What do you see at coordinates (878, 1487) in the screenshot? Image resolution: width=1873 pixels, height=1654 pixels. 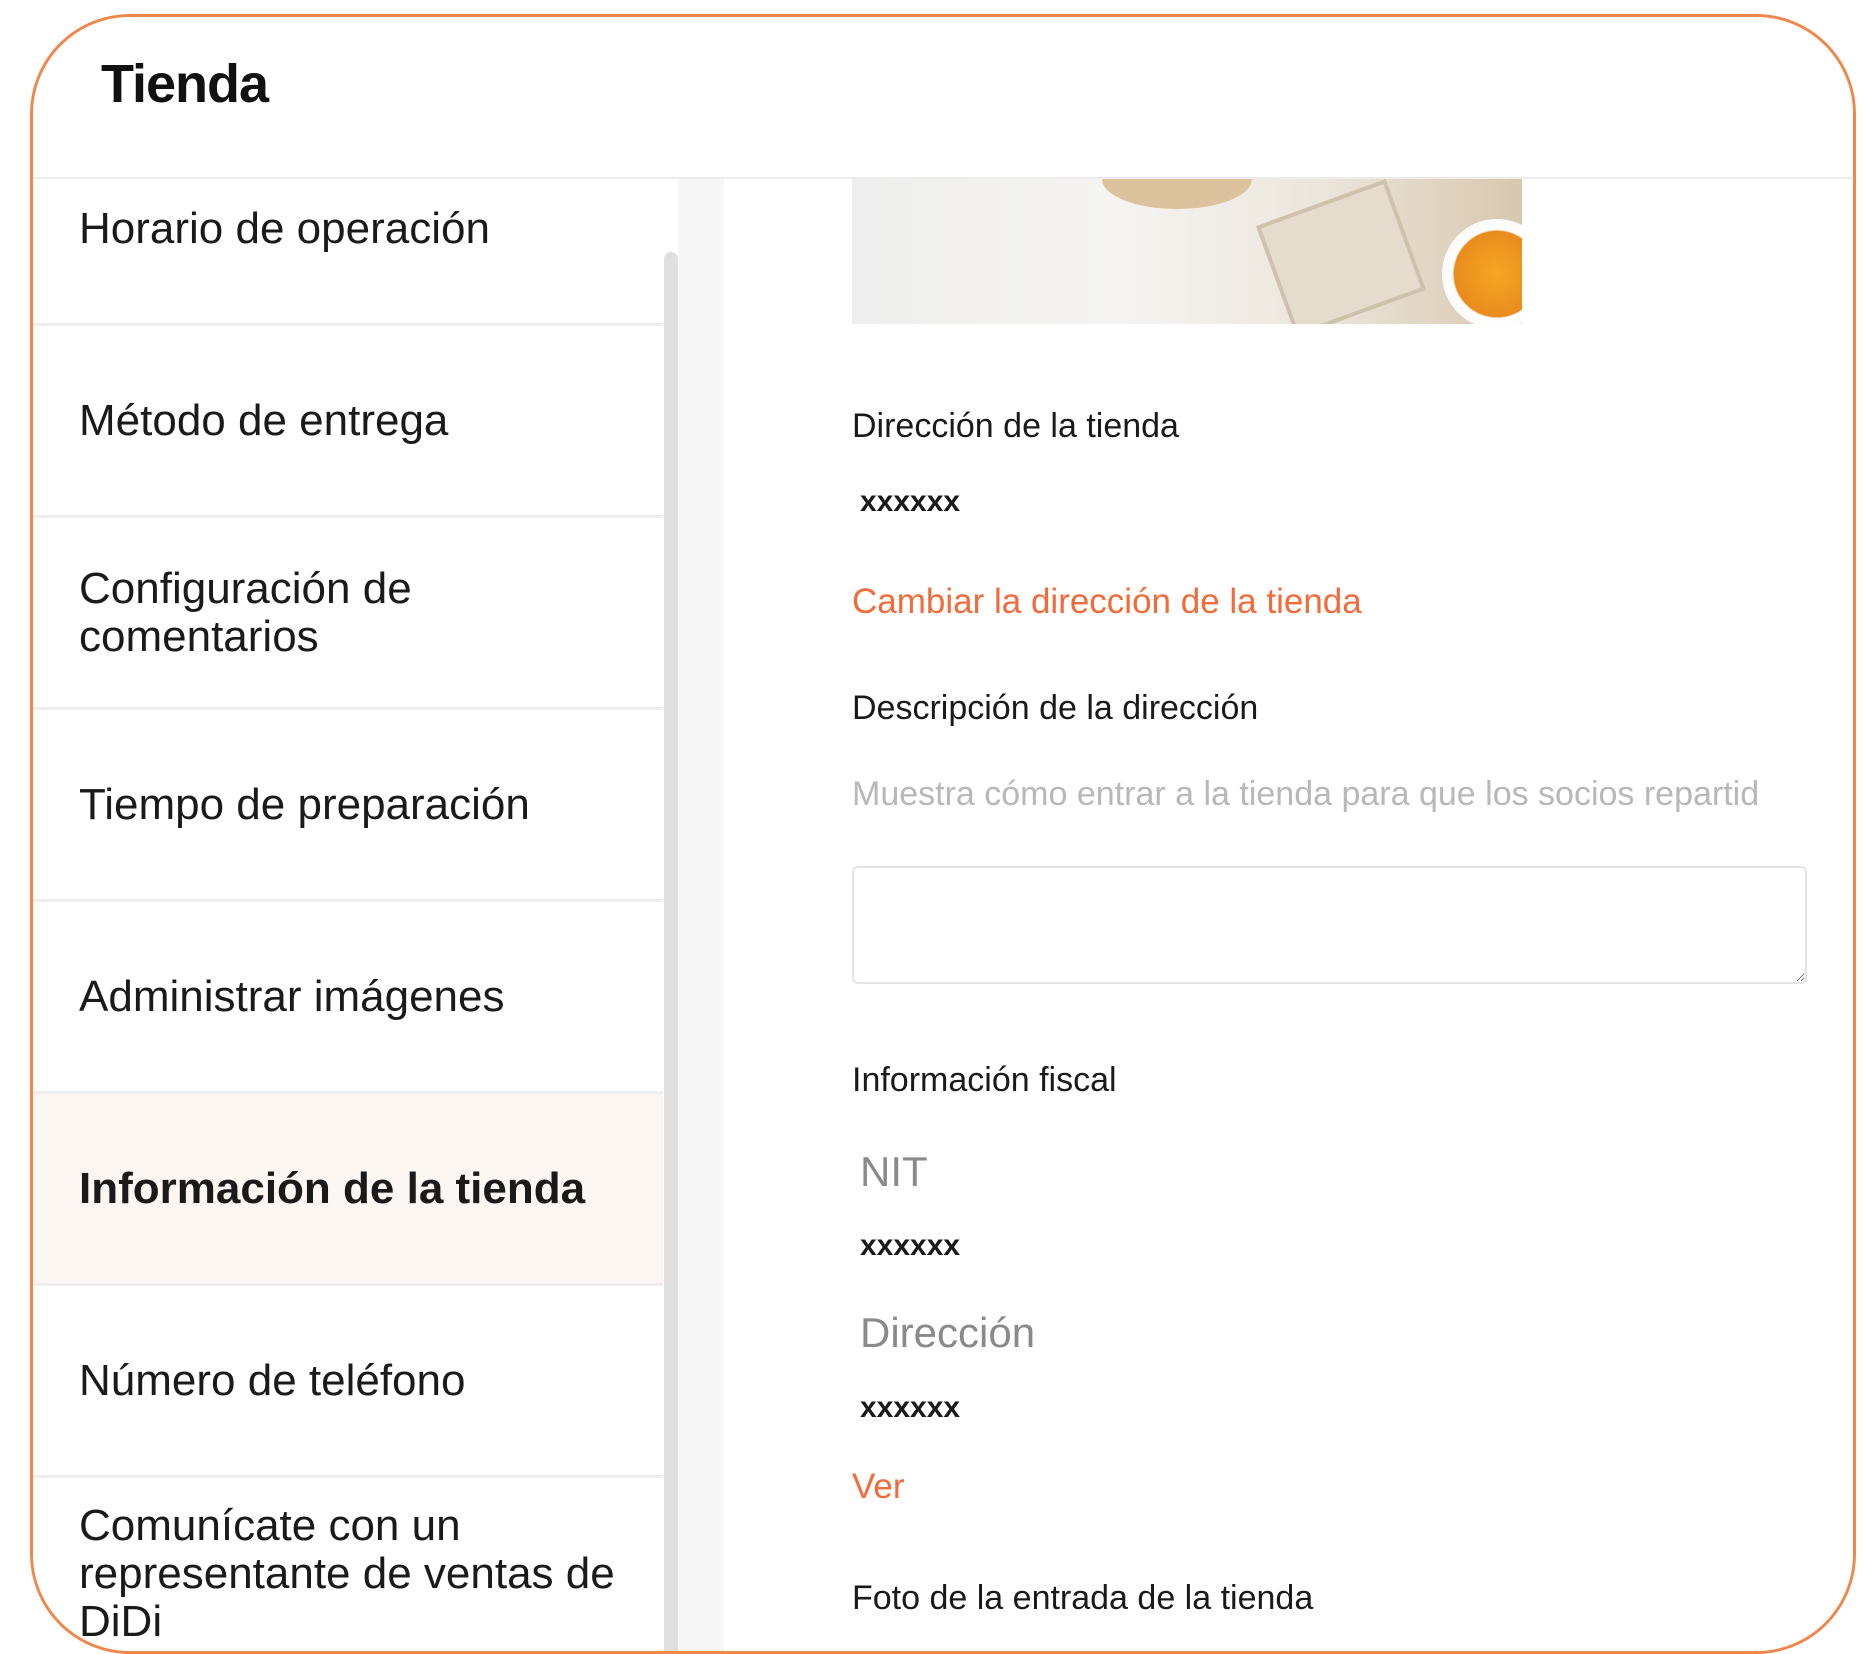 I see `view-fiscal-link: Ver` at bounding box center [878, 1487].